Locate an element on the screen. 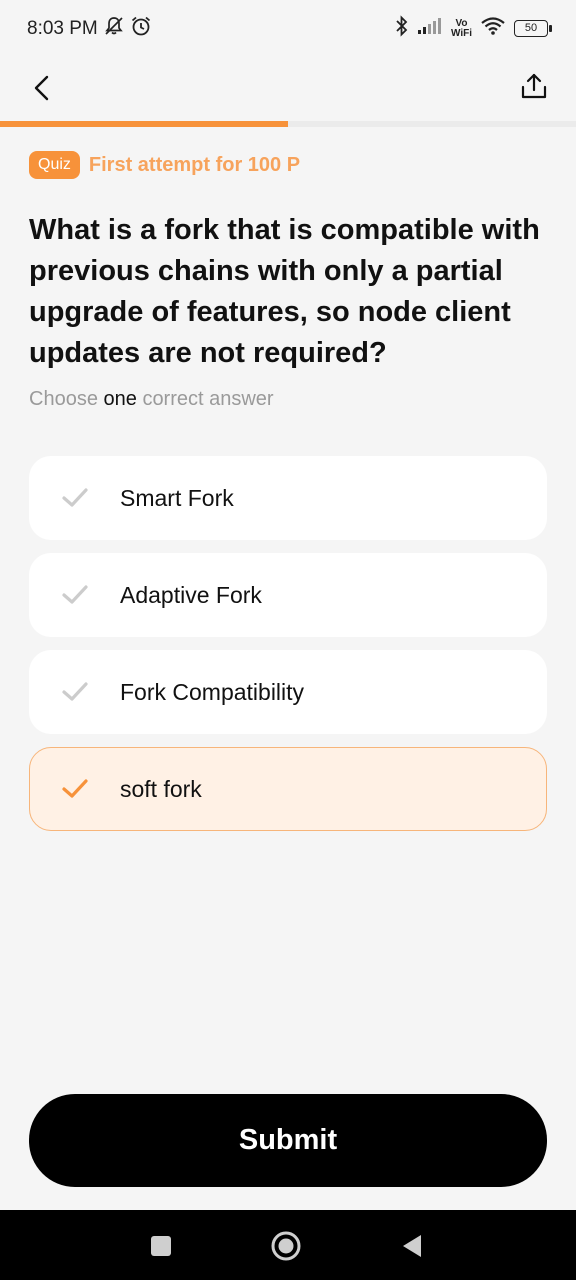  chevron-left-icon is located at coordinates (41, 88).